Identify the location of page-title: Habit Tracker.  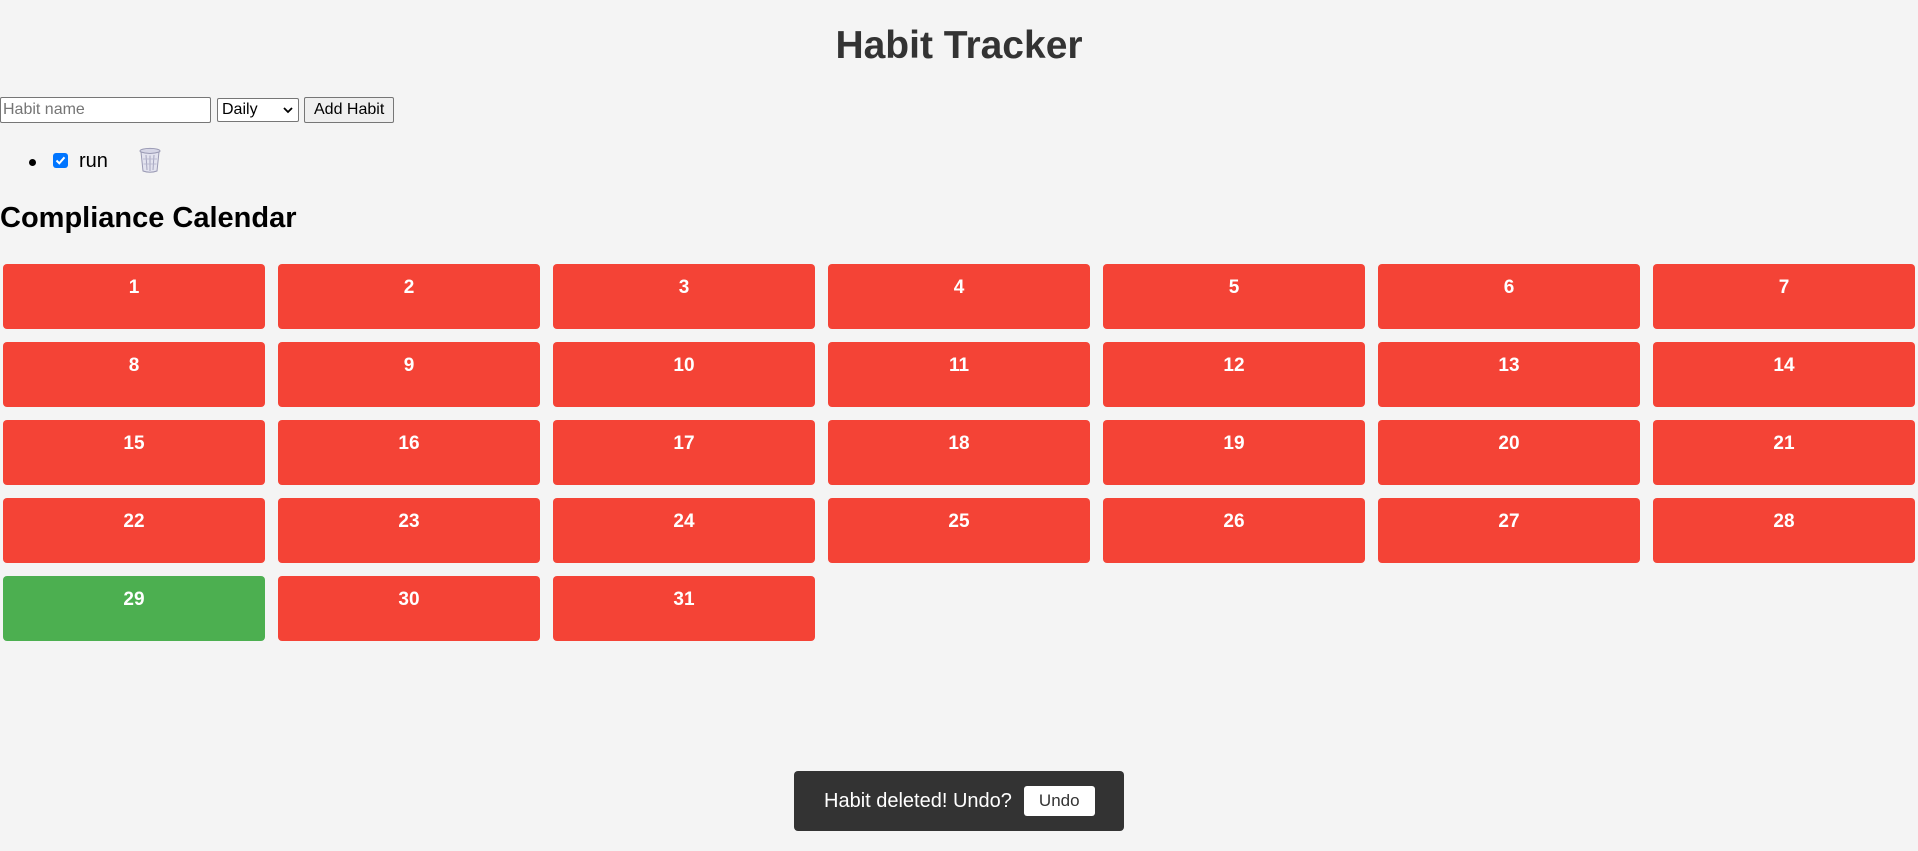
(959, 45).